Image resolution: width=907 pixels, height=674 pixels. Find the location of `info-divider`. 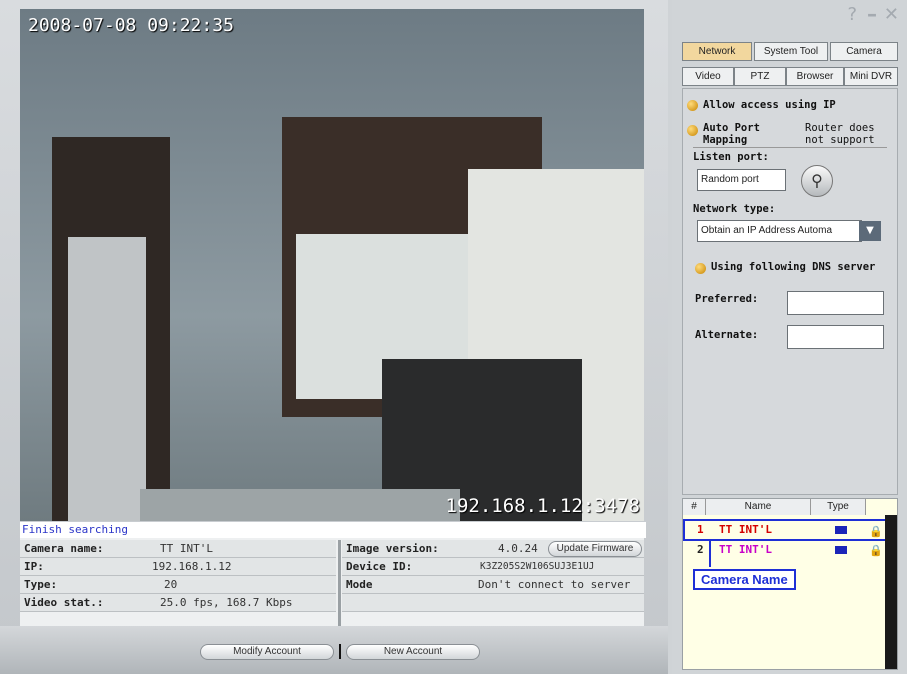

info-divider is located at coordinates (339, 583).